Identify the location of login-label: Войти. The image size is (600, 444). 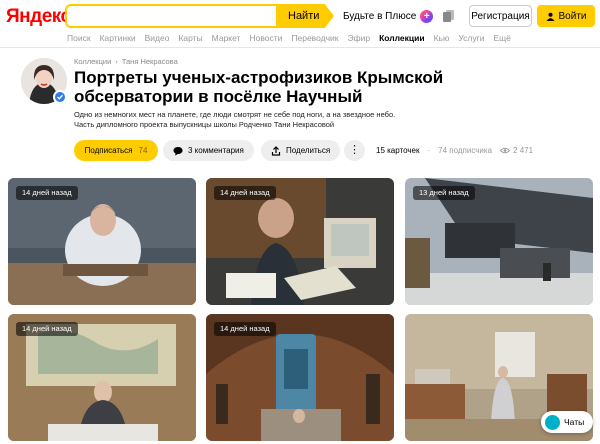
(572, 16).